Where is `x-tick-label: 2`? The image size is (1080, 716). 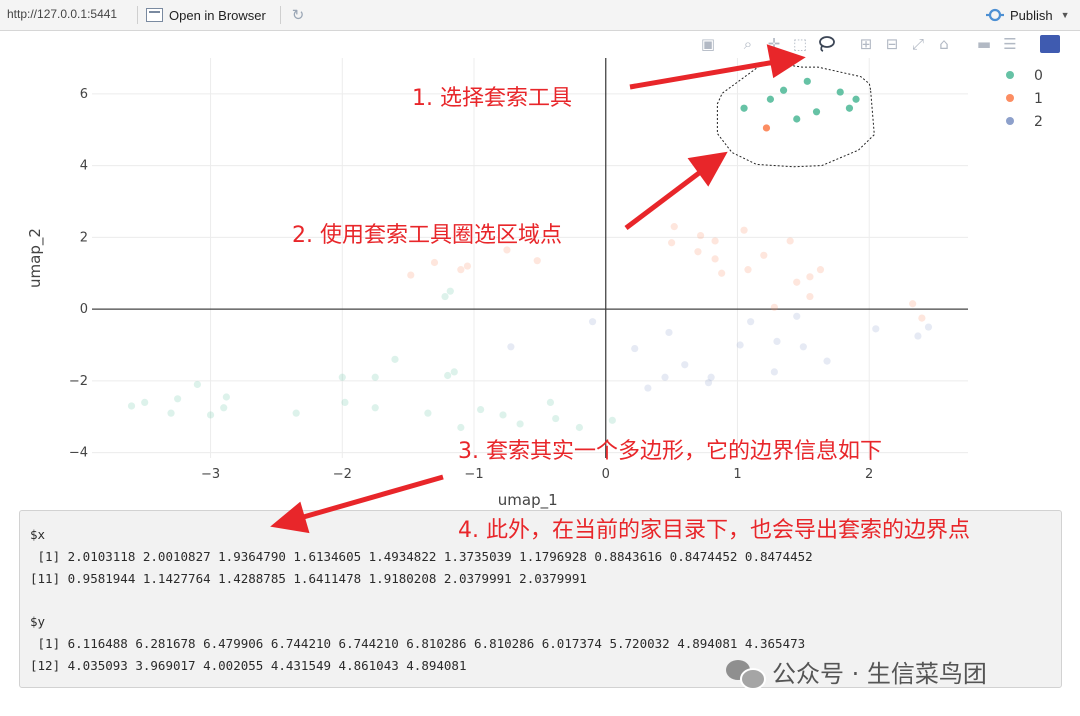
x-tick-label: 2 is located at coordinates (869, 474).